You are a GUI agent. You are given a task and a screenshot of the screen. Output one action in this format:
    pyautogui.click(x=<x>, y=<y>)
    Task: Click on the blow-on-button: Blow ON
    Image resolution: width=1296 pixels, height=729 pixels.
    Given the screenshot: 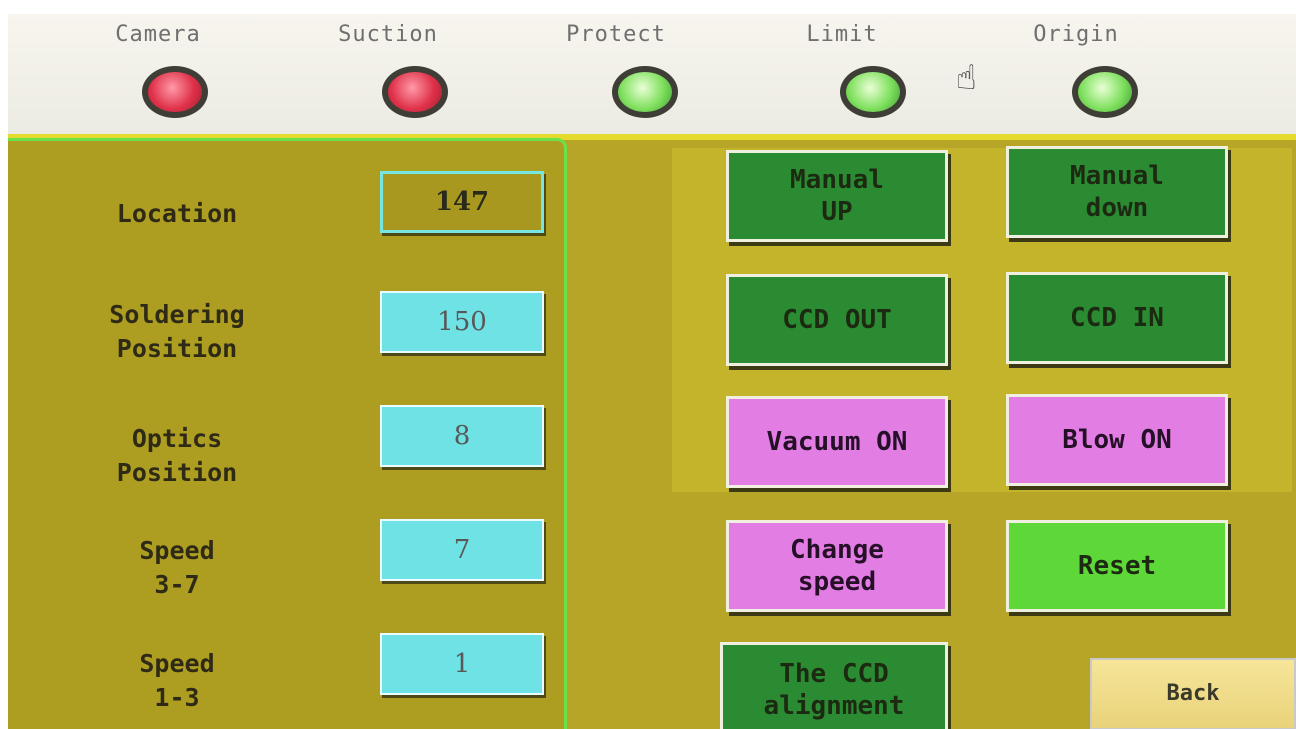 What is the action you would take?
    pyautogui.click(x=1117, y=440)
    